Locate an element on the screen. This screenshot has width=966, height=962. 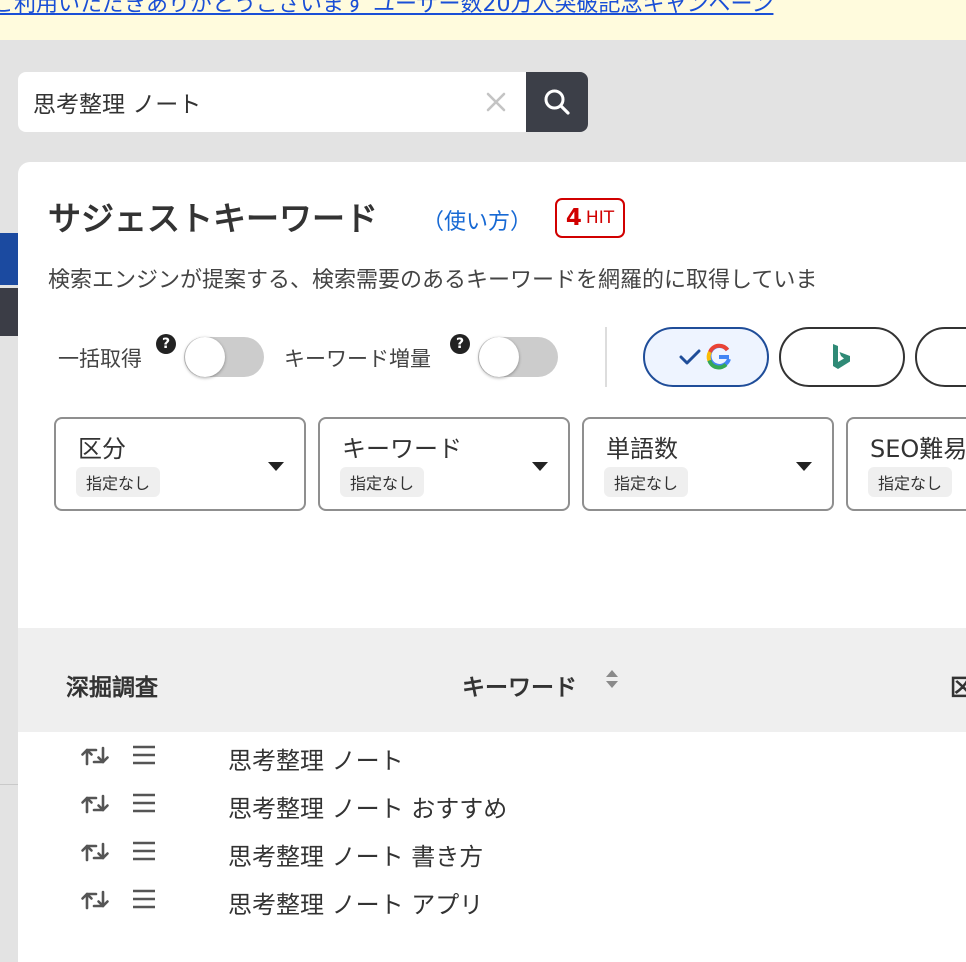
panel-description: 検索エンジンが提案する、検索需要のあるキーワードを網羅的に取得していま is located at coordinates (433, 280).